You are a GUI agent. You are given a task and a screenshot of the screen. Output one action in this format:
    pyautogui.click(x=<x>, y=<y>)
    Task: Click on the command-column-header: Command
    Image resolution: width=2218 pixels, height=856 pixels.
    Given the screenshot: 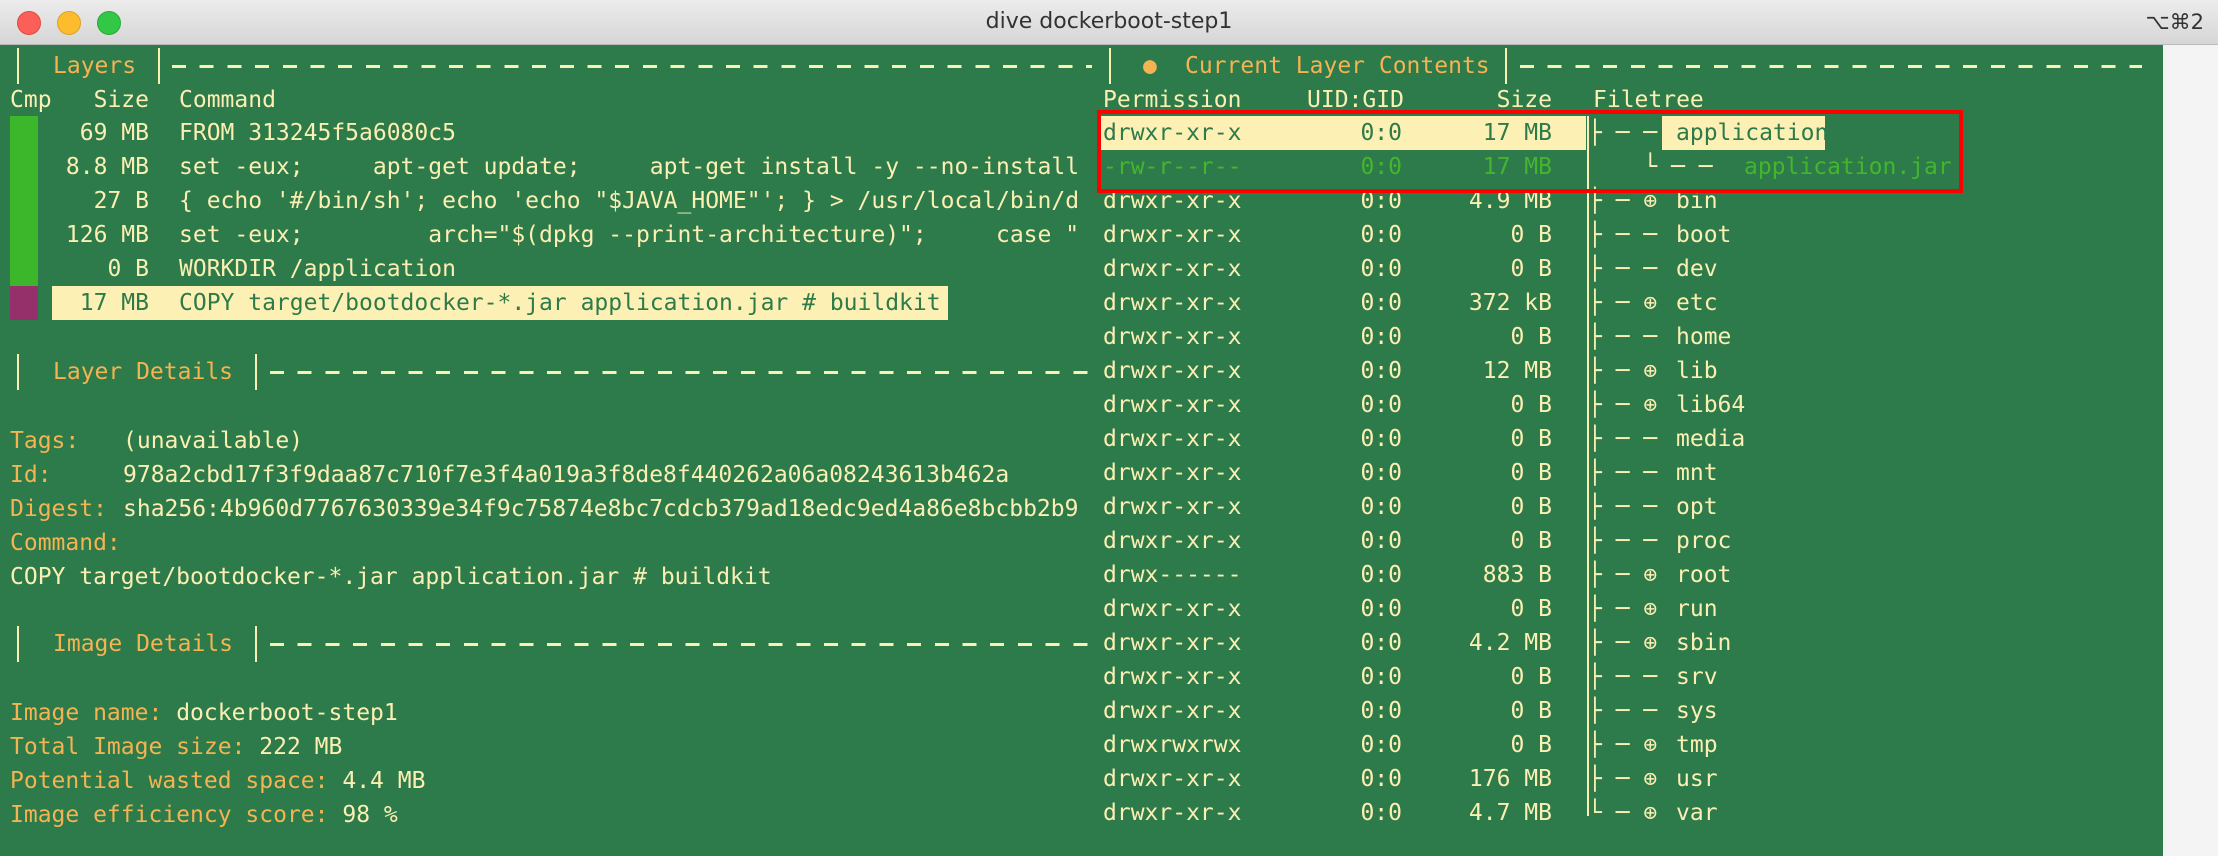 What is the action you would take?
    pyautogui.click(x=227, y=100)
    